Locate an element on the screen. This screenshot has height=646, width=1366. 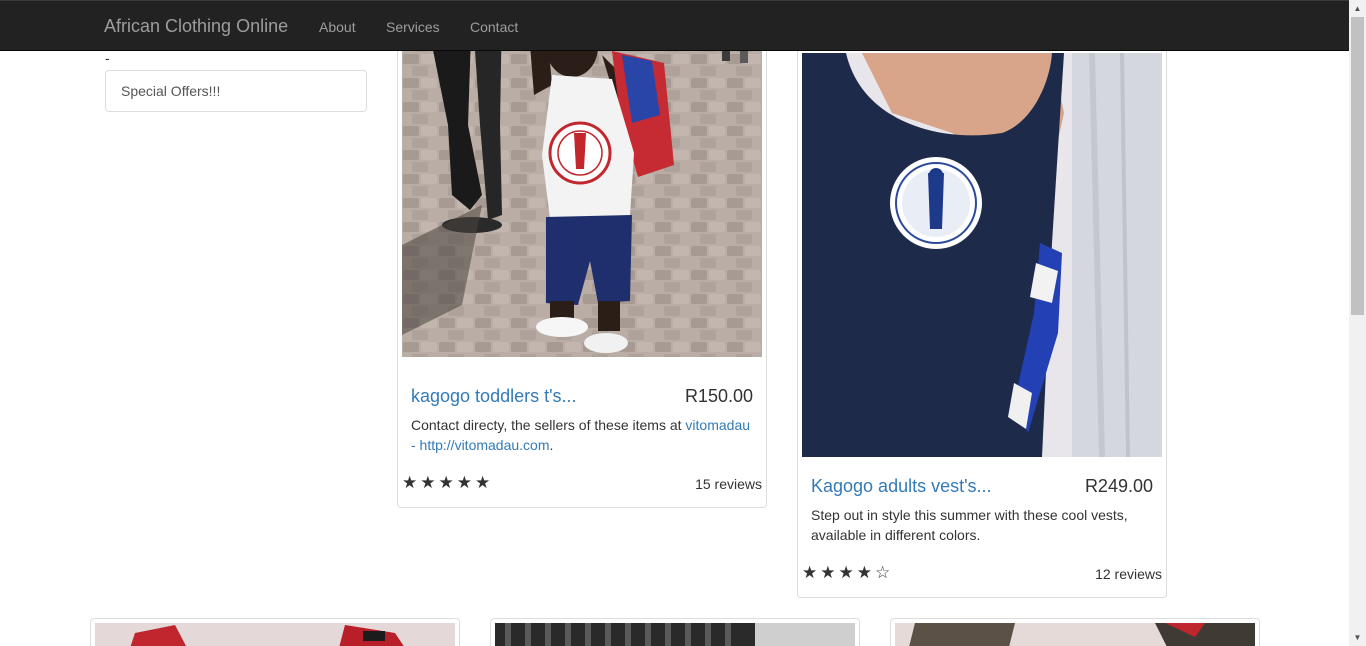
description-suffix: . is located at coordinates (551, 445).